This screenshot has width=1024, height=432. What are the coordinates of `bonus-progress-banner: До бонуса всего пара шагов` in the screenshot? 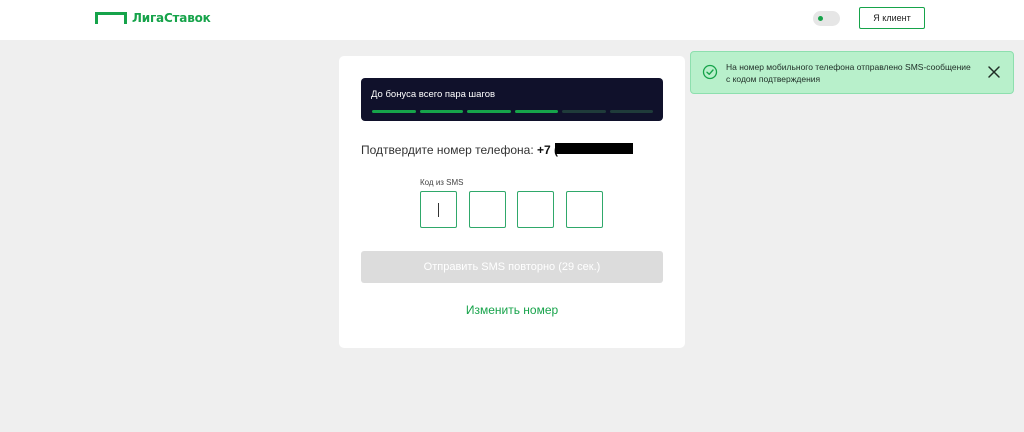 It's located at (512, 99).